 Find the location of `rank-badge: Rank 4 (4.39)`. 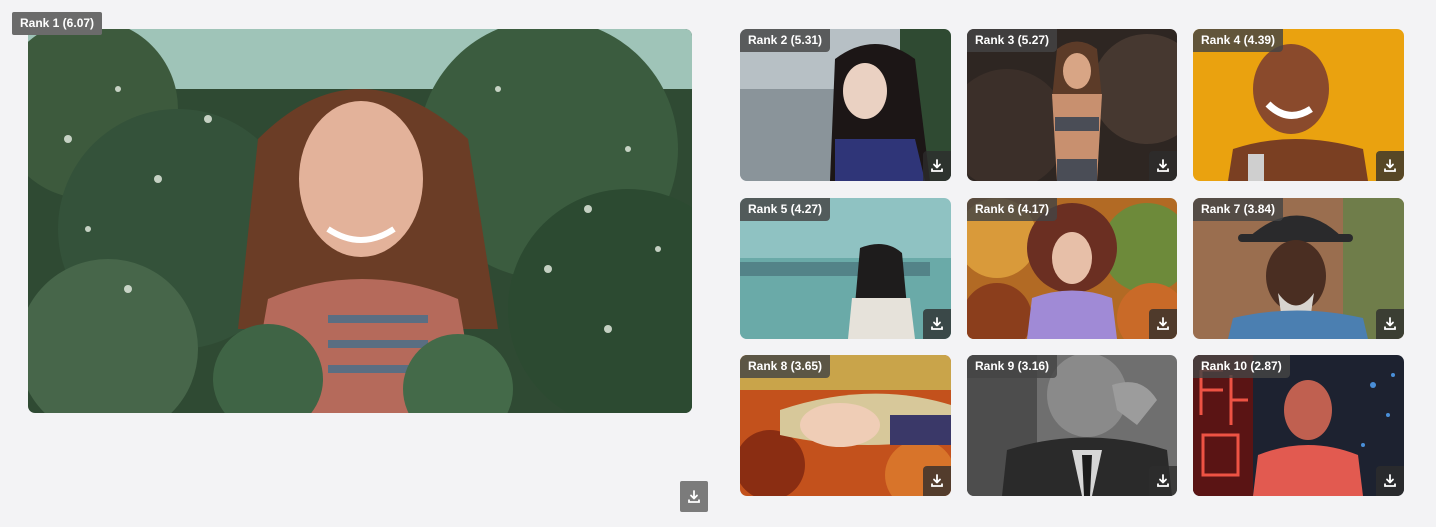

rank-badge: Rank 4 (4.39) is located at coordinates (1238, 40).